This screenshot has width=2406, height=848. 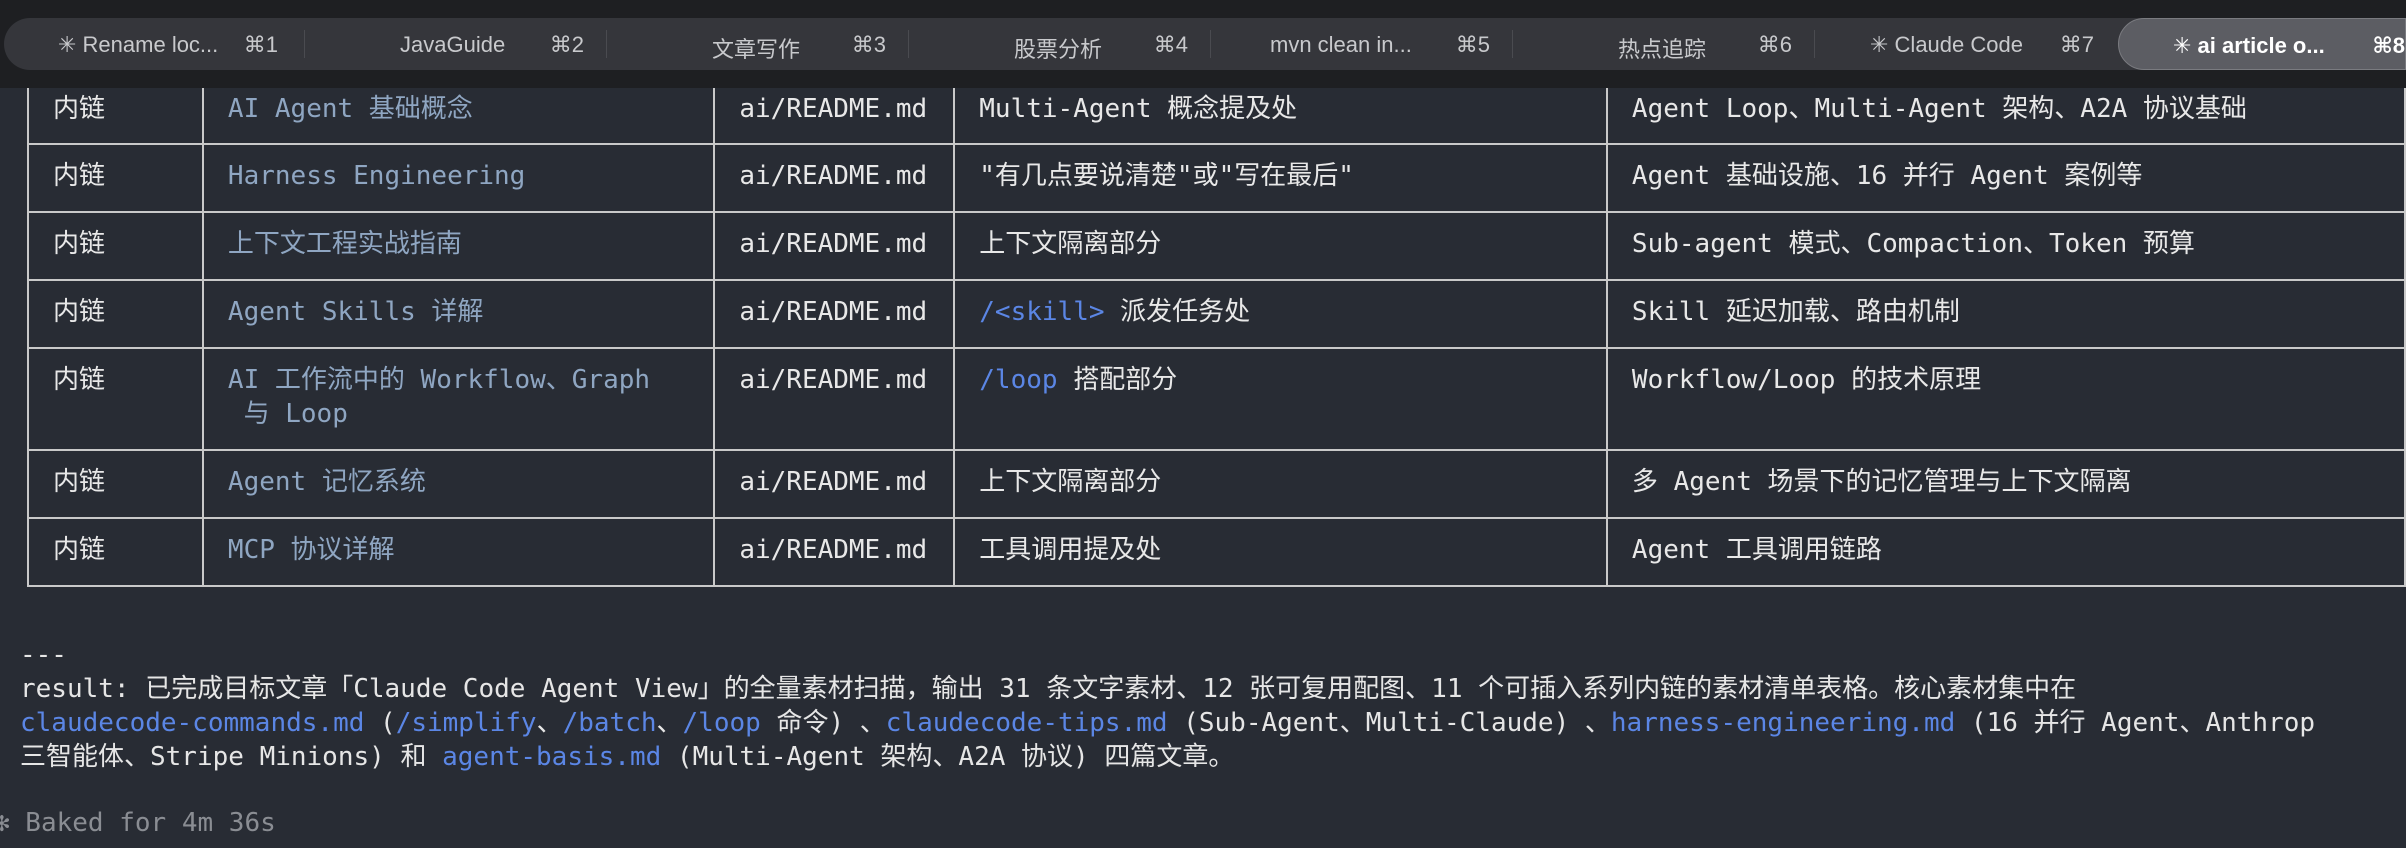 I want to click on result-text: 三智能体、Stripe Minions) 和, so click(x=231, y=757).